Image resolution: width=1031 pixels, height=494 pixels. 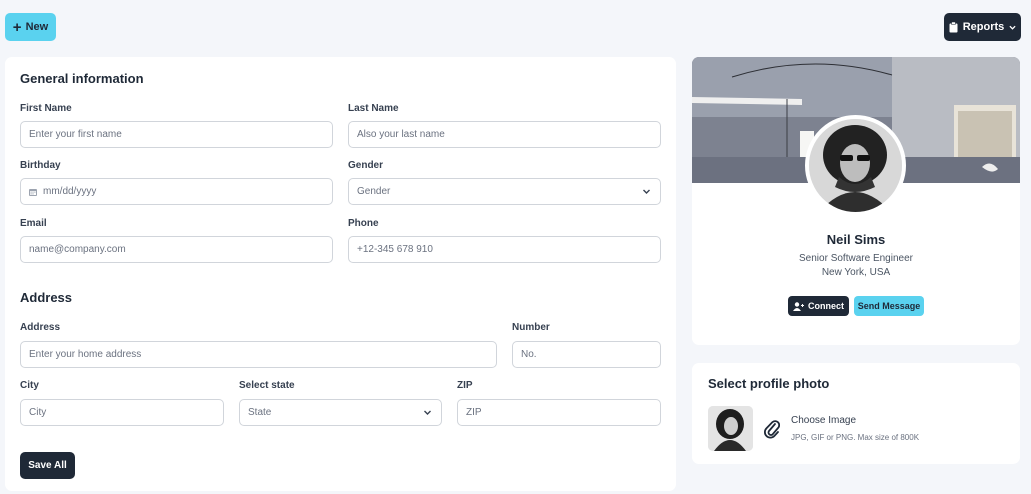 I want to click on send-message-button: Send Message, so click(x=889, y=306).